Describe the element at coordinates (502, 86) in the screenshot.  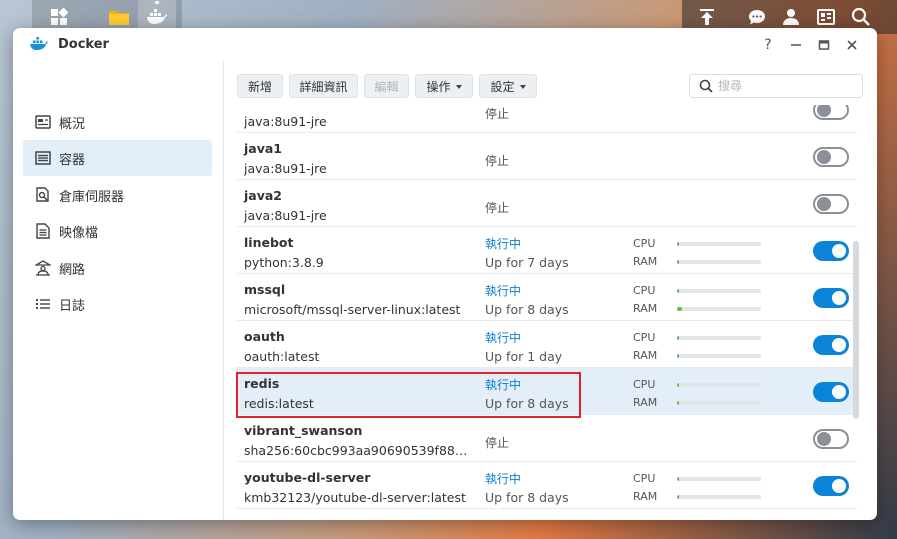
I see `settings-label: 設定` at that location.